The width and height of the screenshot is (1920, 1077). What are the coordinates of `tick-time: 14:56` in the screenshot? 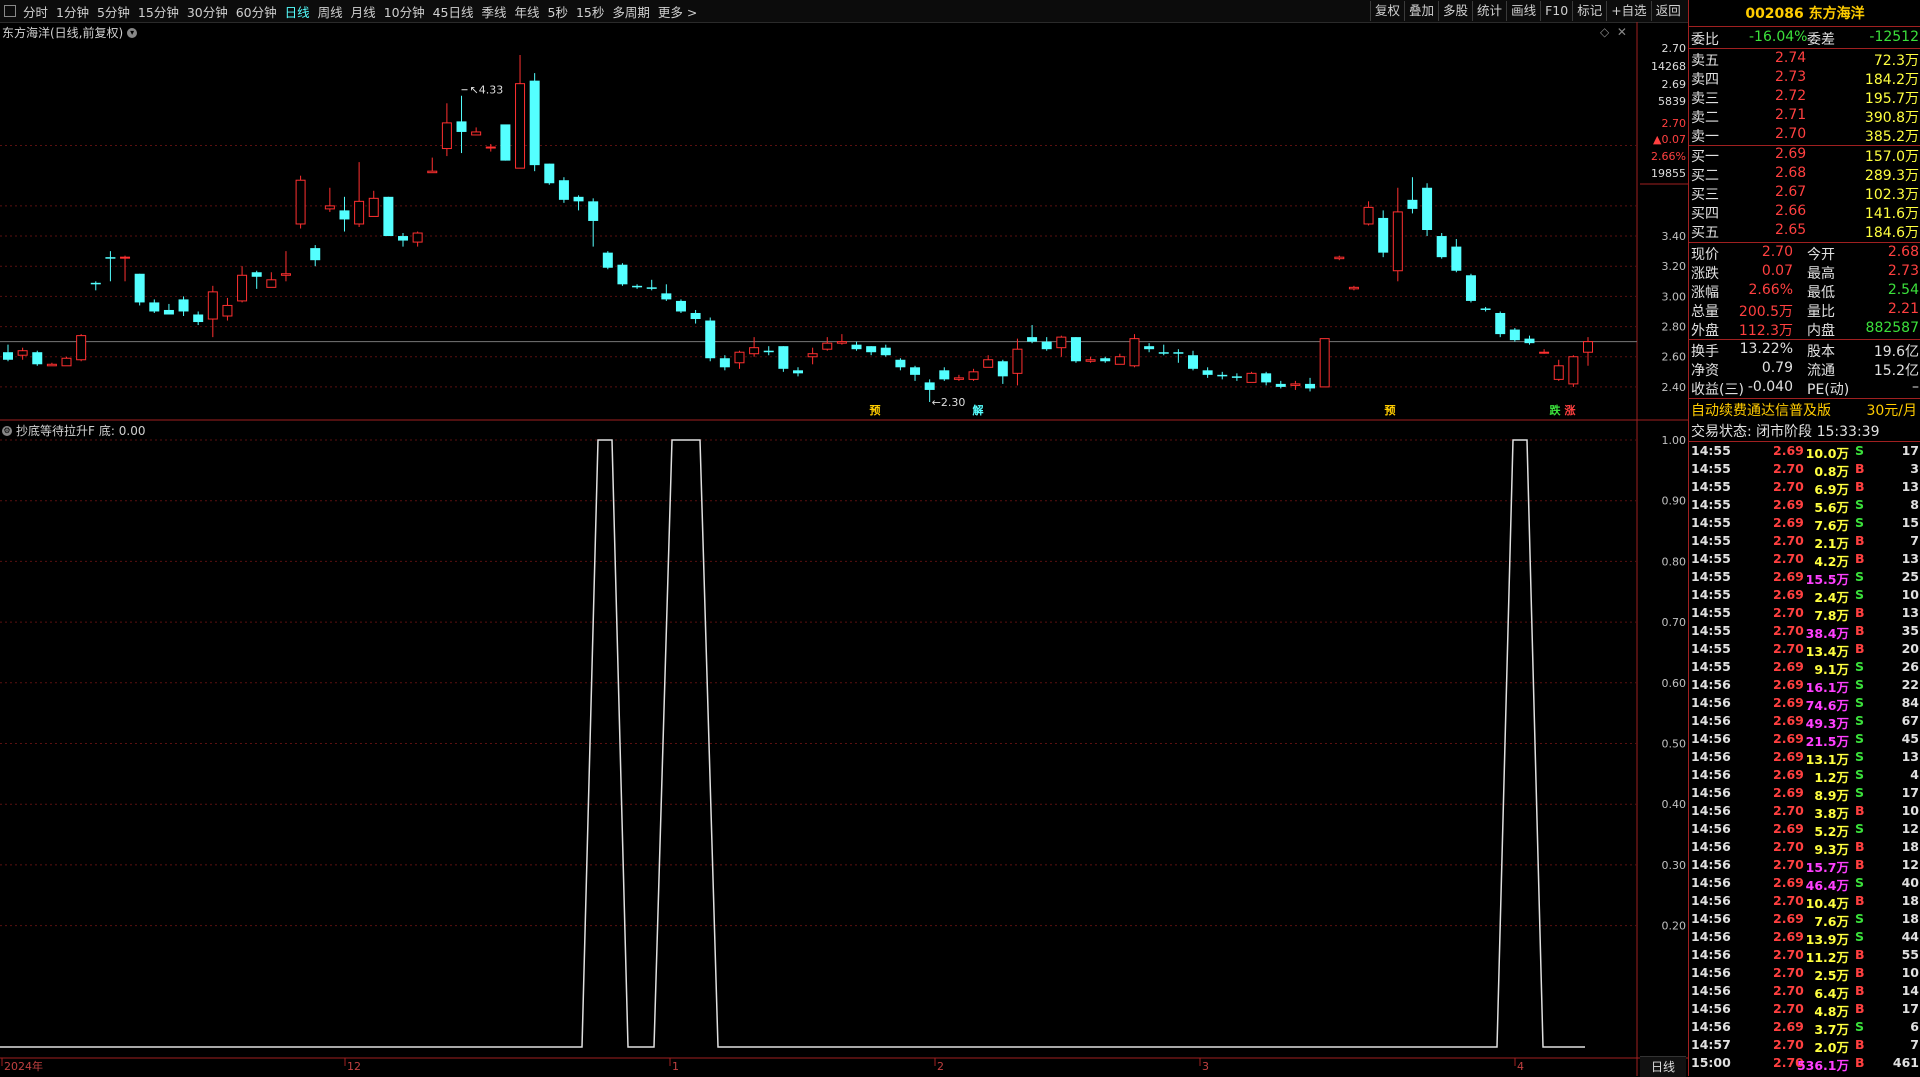 It's located at (1711, 1008).